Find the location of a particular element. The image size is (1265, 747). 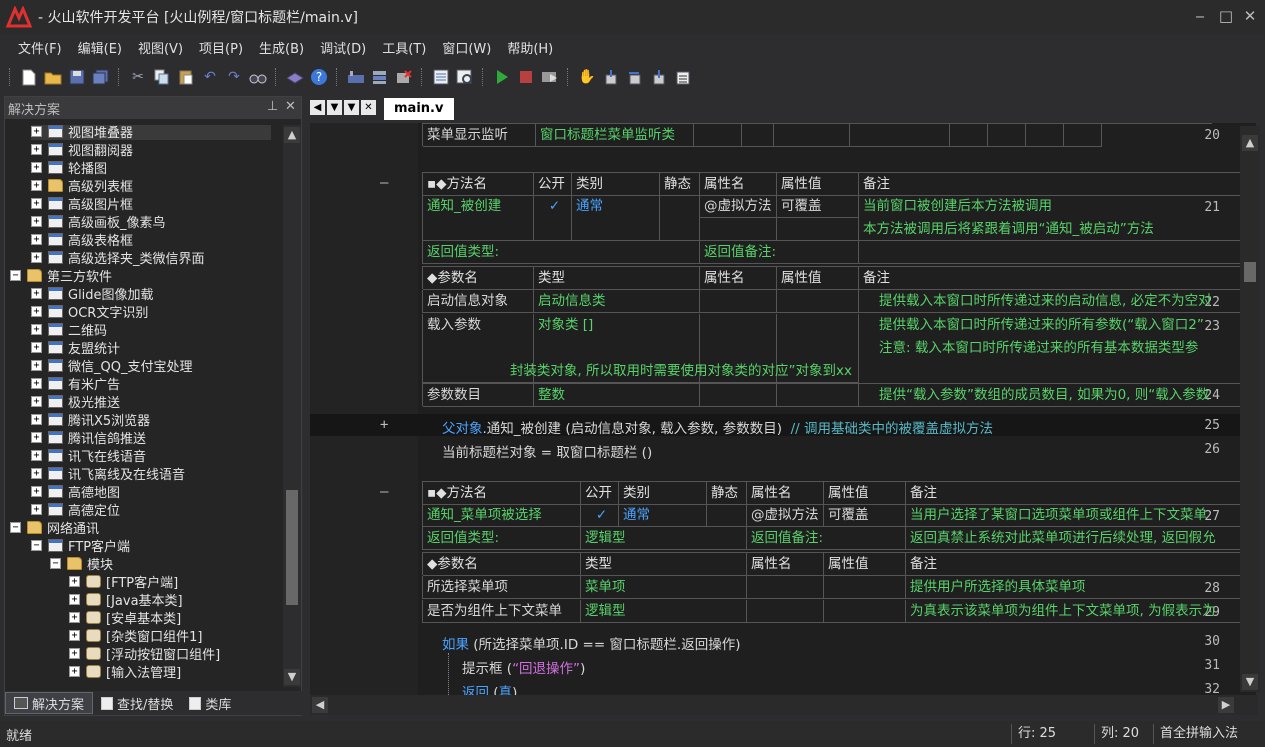

tab-find-replace: 查找/替换 is located at coordinates (137, 703).